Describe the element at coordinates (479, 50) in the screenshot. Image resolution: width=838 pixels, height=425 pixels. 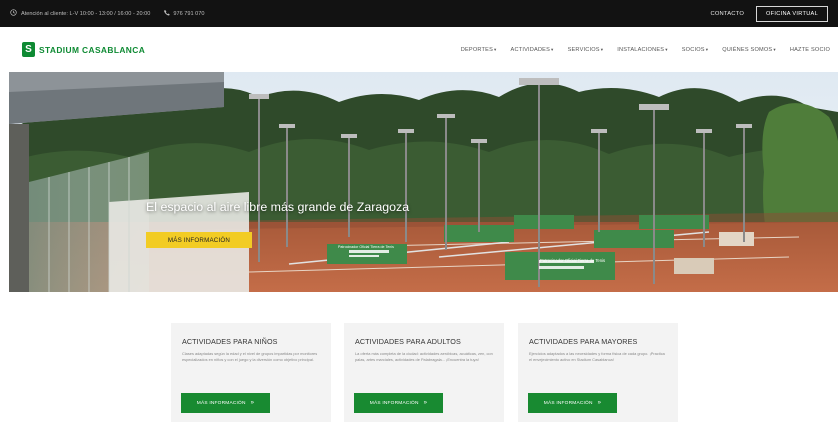
I see `nav-deportes: DEPORTES ▾` at that location.